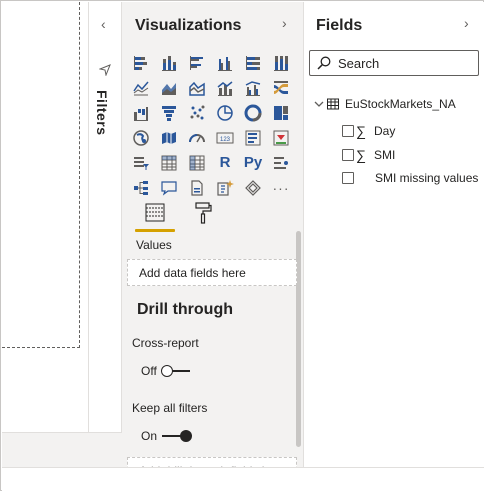 The image size is (484, 491). Describe the element at coordinates (281, 137) in the screenshot. I see `kpi-icon` at that location.